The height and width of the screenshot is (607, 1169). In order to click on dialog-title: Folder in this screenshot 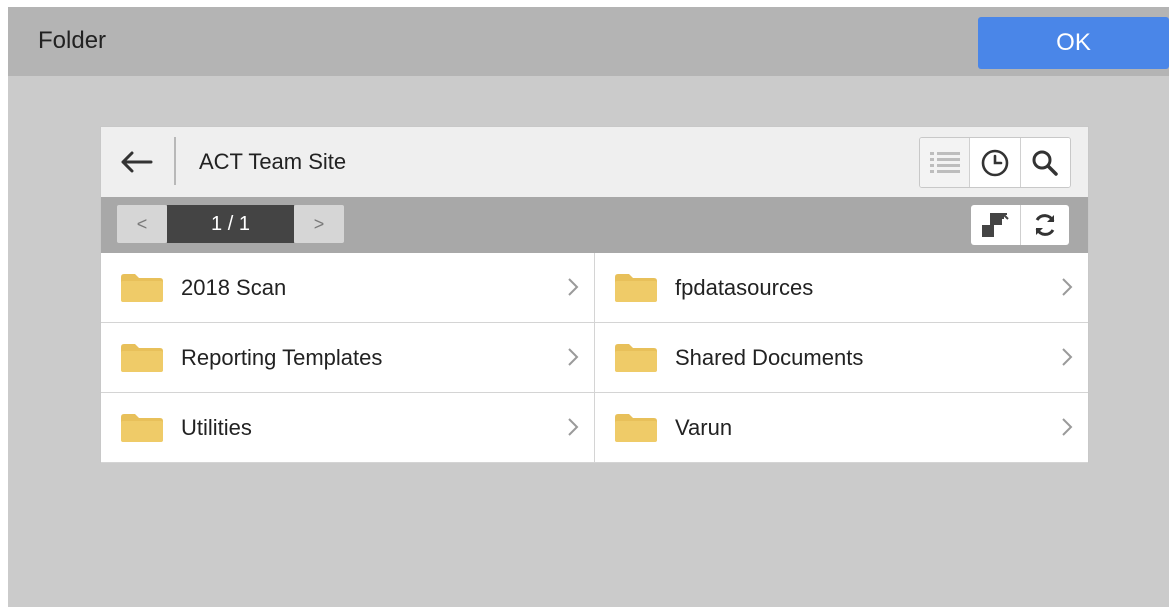, I will do `click(72, 40)`.